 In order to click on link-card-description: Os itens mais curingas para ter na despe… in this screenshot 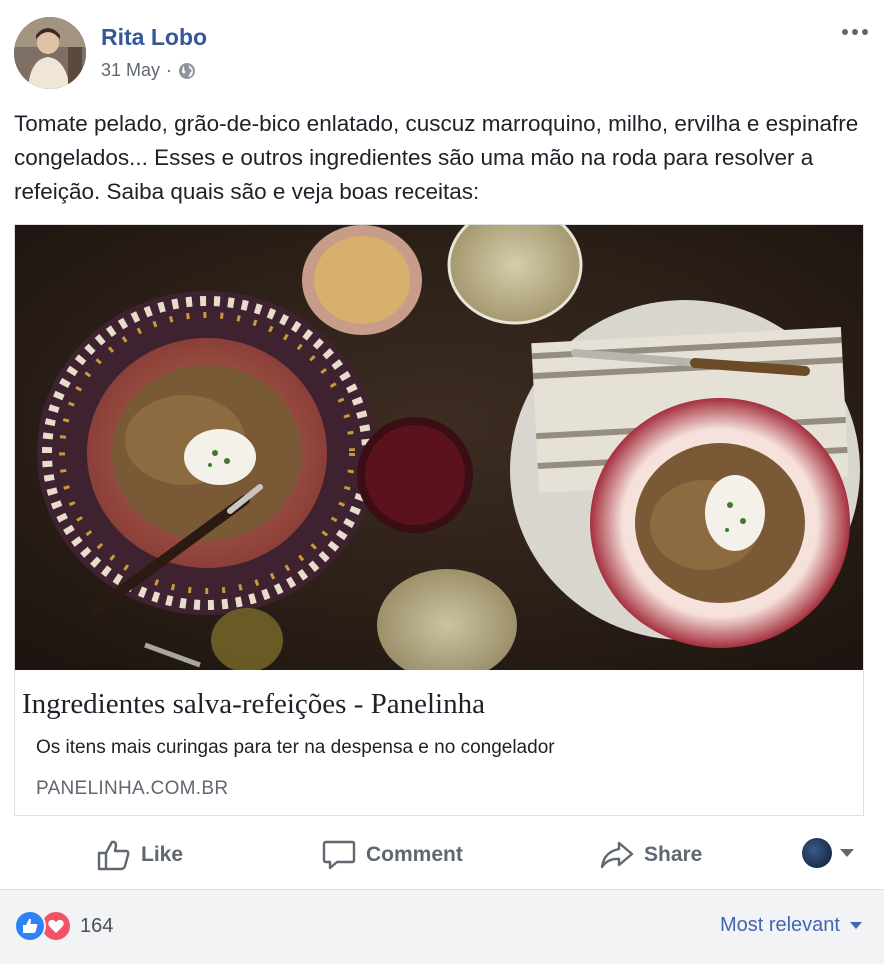, I will do `click(295, 747)`.